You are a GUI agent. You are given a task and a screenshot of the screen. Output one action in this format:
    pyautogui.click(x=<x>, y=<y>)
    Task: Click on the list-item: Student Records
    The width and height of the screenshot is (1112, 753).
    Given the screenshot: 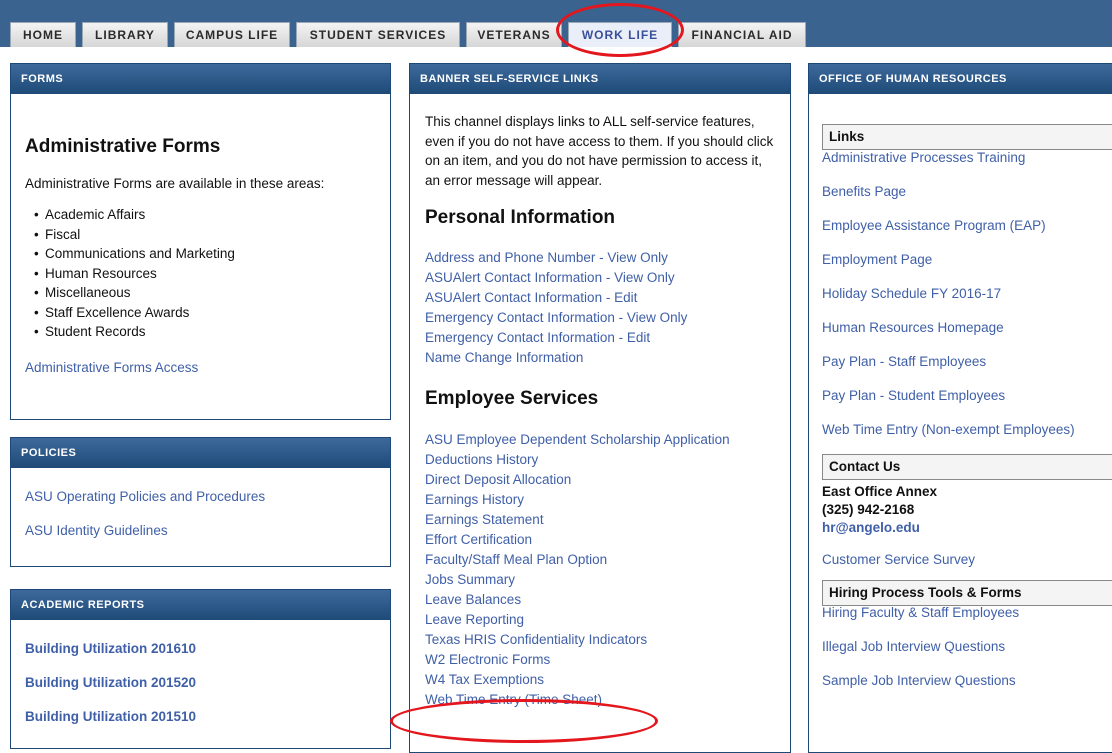 What is the action you would take?
    pyautogui.click(x=206, y=332)
    